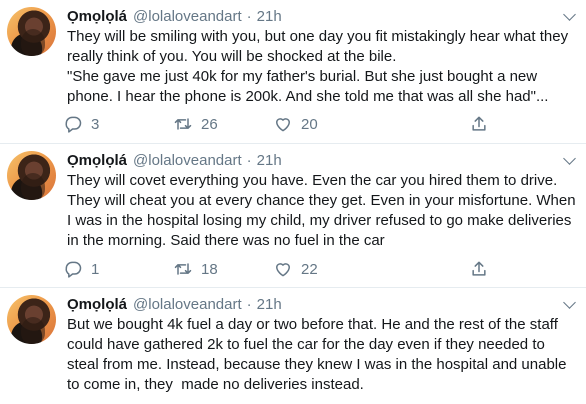 The width and height of the screenshot is (586, 404). What do you see at coordinates (195, 269) in the screenshot?
I see `retweet-button: 18` at bounding box center [195, 269].